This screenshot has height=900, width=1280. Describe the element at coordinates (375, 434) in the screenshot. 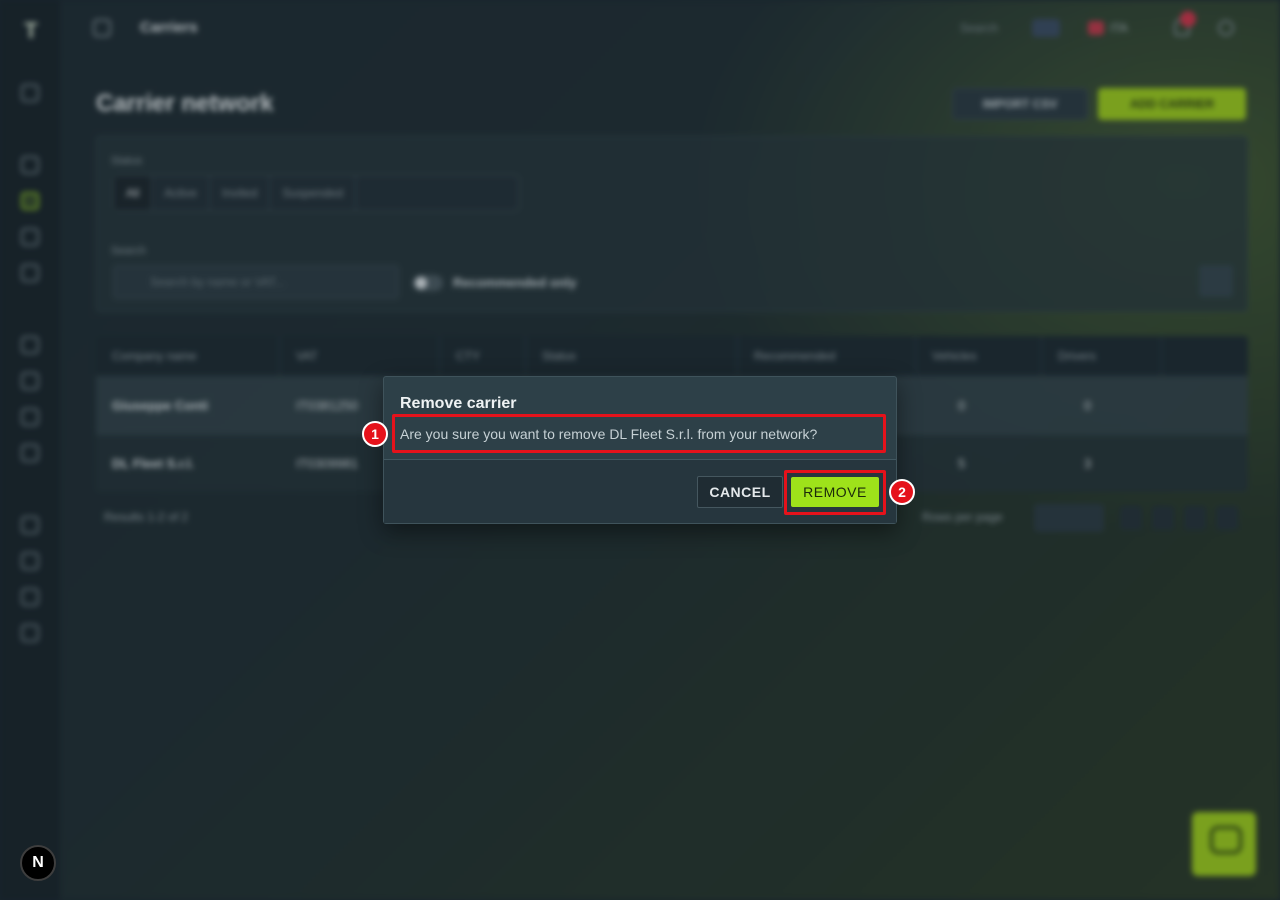

I see `annotation-marker-1: 1` at that location.